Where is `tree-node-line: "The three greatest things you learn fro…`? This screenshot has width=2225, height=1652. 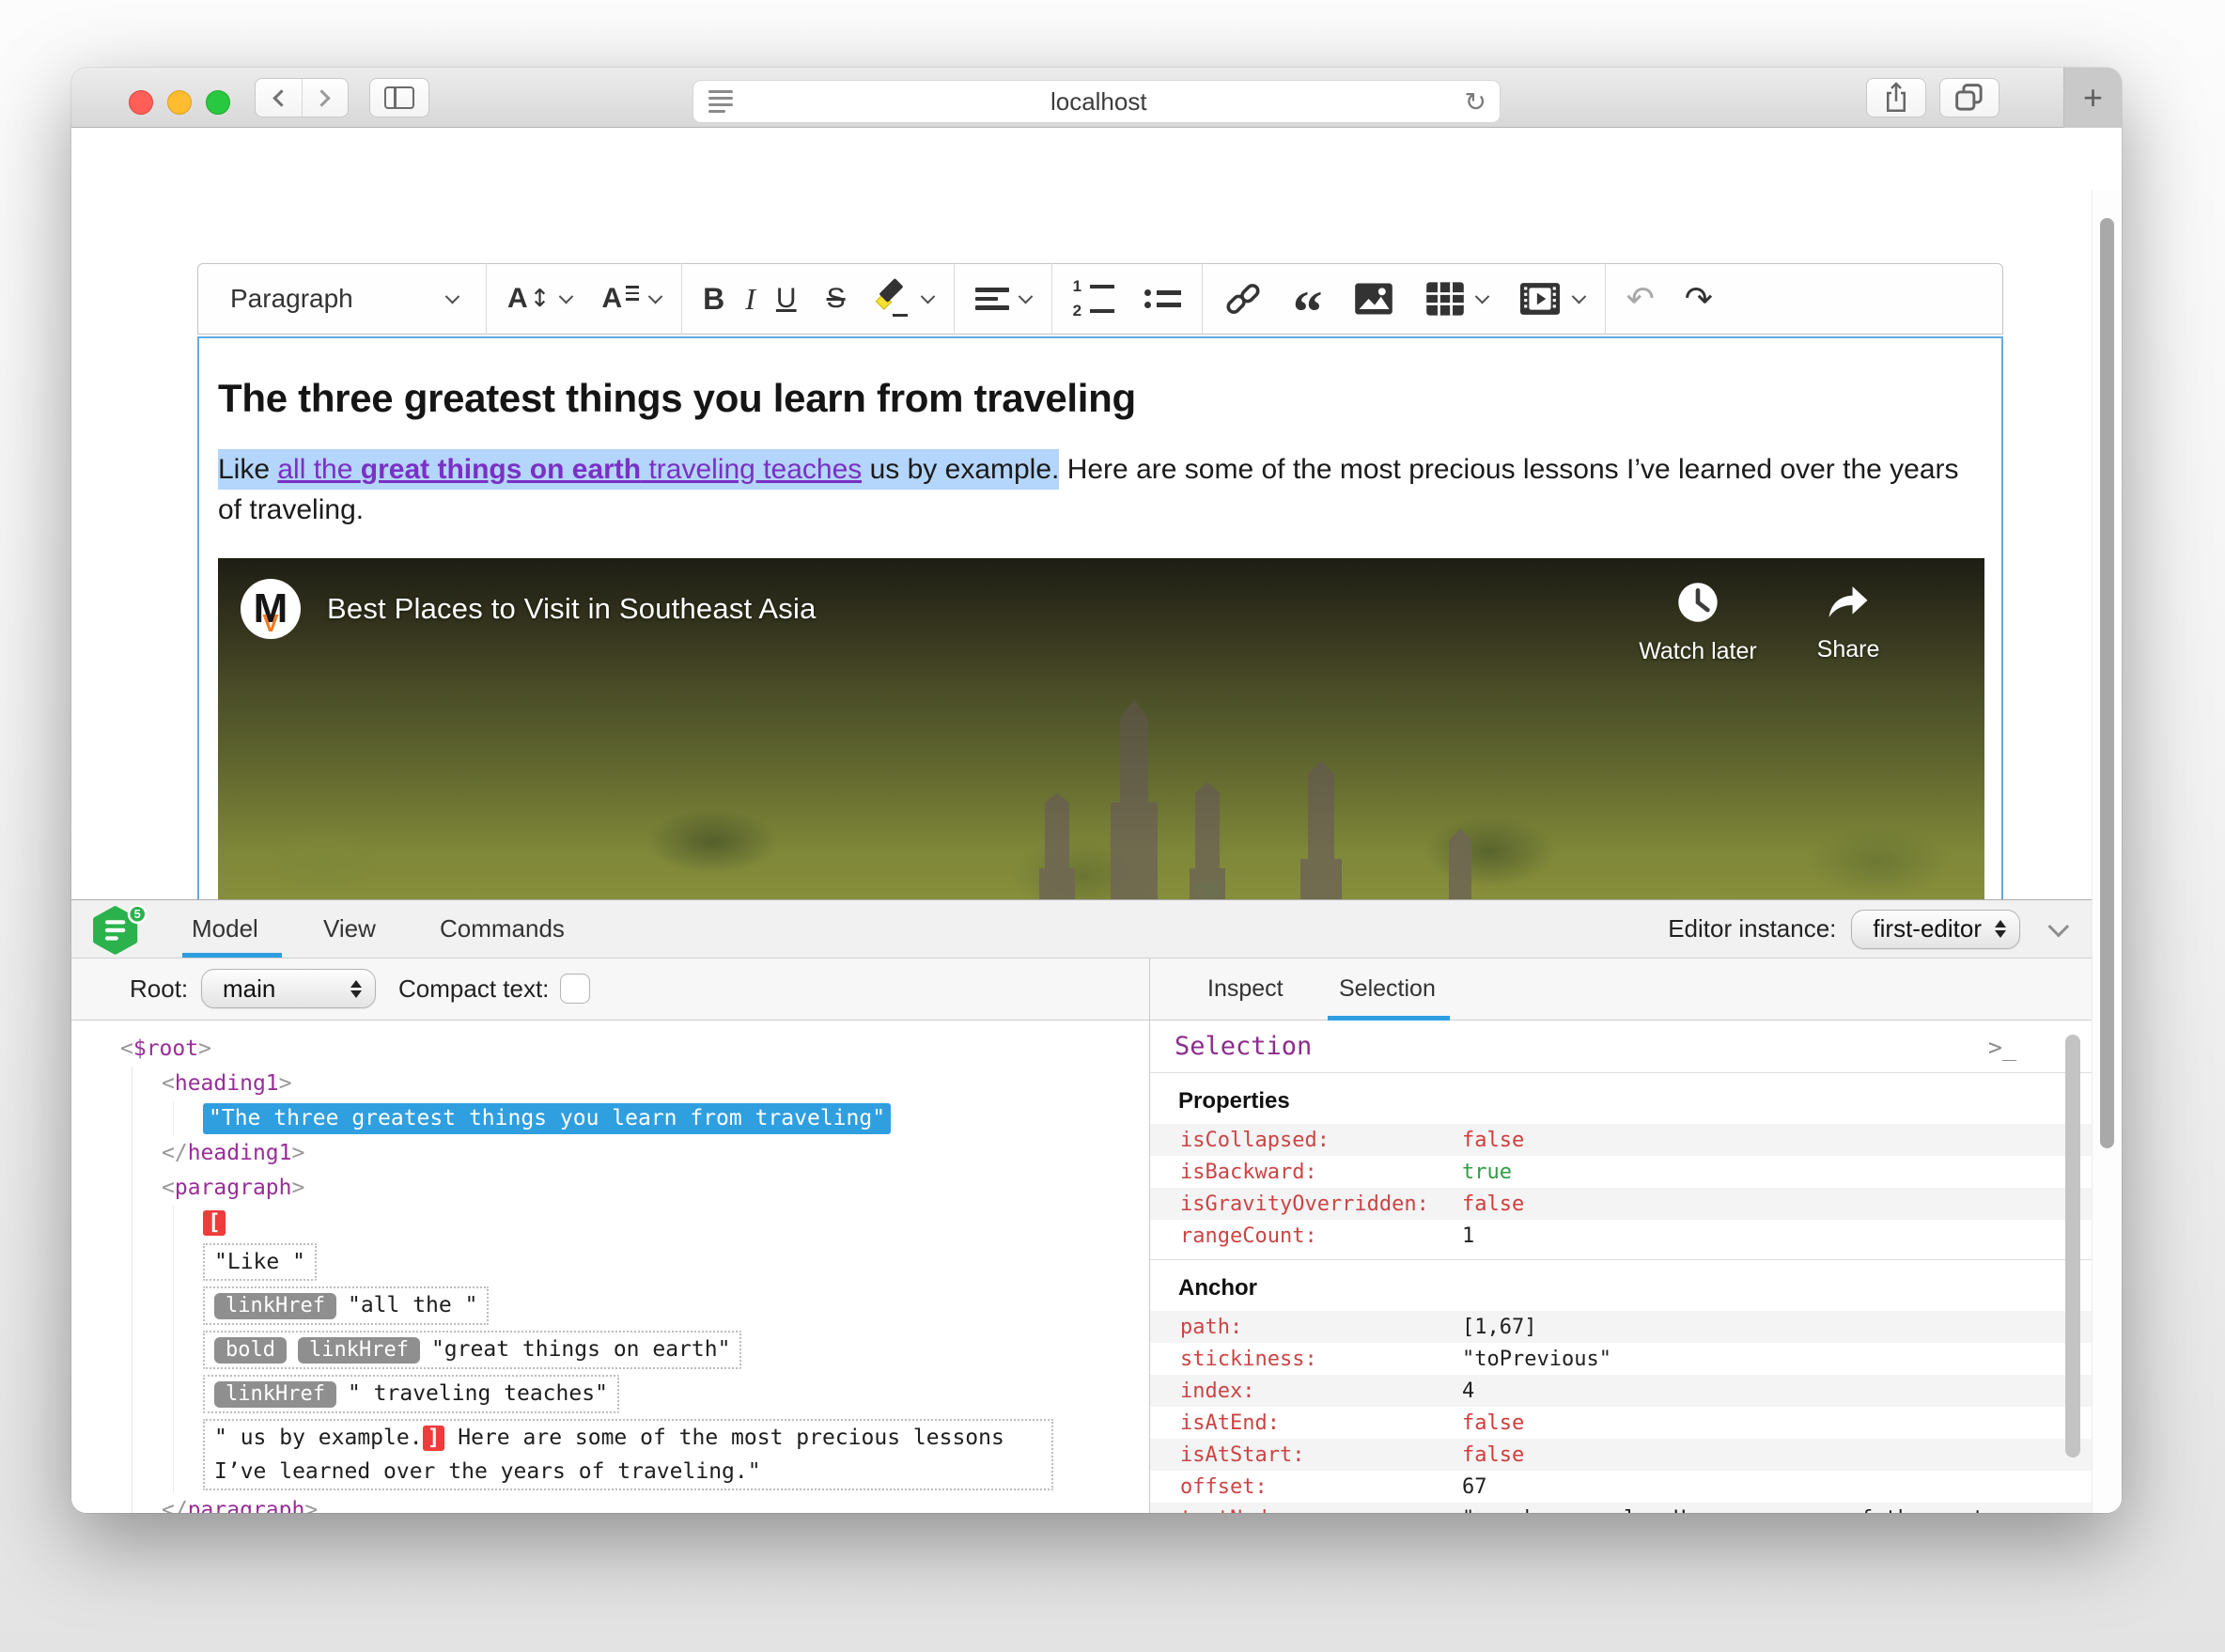
tree-node-line: "The three greatest things you learn fro… is located at coordinates (610, 1118).